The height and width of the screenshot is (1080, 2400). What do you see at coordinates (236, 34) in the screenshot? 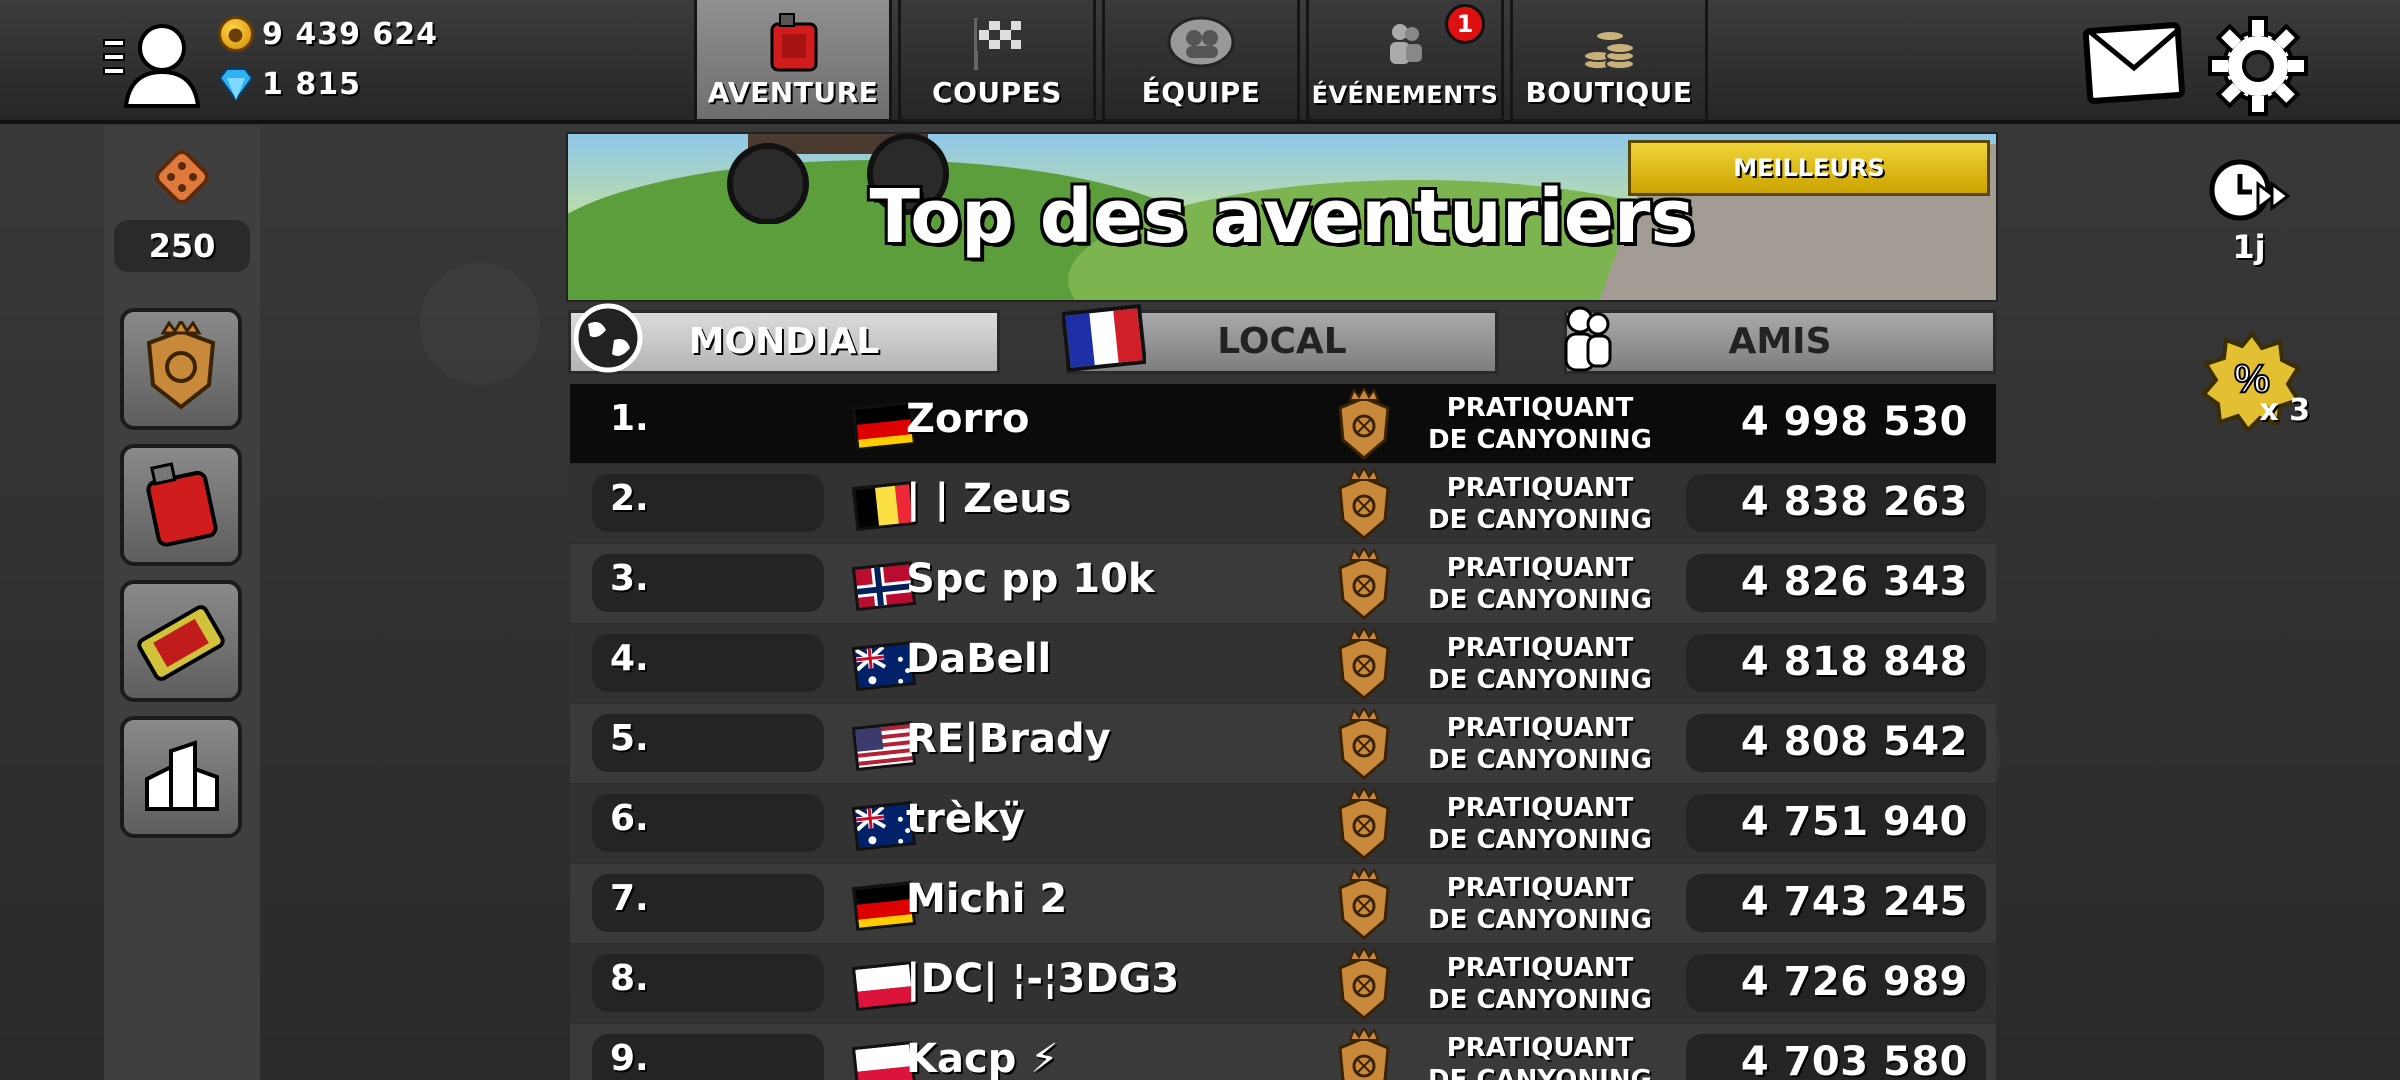
I see `coin-icon: ●` at bounding box center [236, 34].